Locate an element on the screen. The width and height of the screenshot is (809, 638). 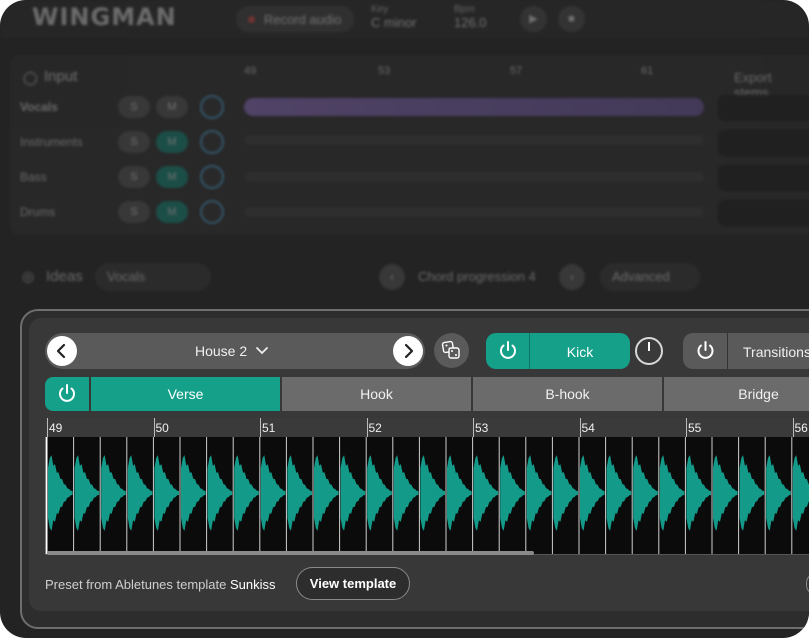
ruler-bar-label: 56 is located at coordinates (801, 428).